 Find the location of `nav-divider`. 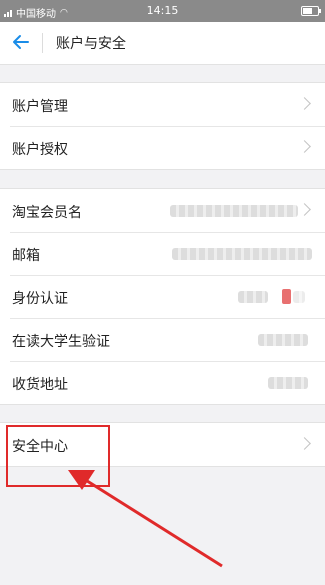

nav-divider is located at coordinates (42, 43).